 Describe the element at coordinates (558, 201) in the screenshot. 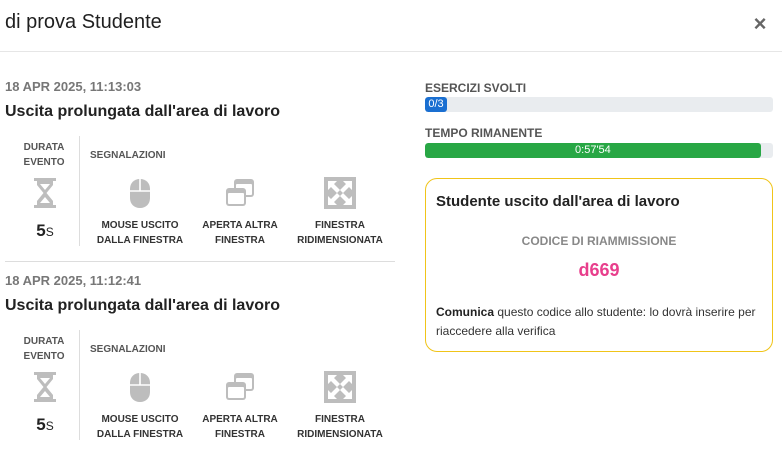

I see `card-title: Studente uscito dall'area di lavoro` at that location.